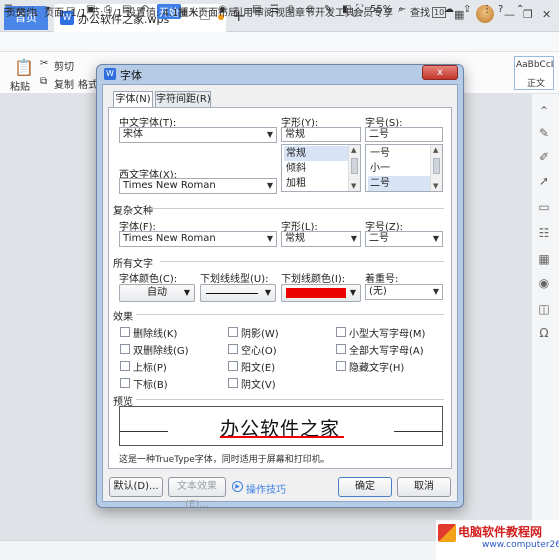 This screenshot has height=560, width=559. What do you see at coordinates (133, 264) in the screenshot?
I see `all-text-section: 所有文字` at bounding box center [133, 264].